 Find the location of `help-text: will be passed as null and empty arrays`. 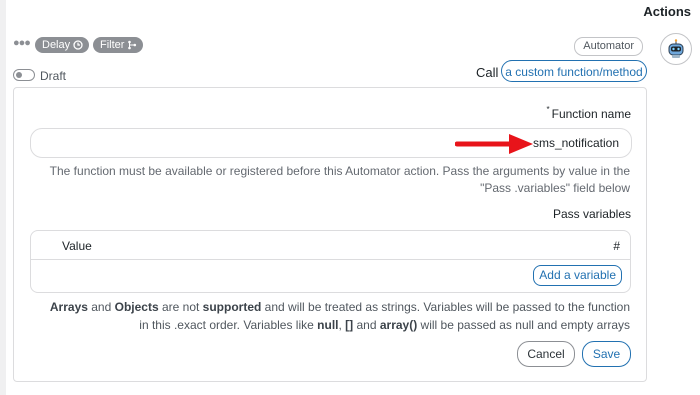

help-text: will be passed as null and empty arrays is located at coordinates (523, 325).